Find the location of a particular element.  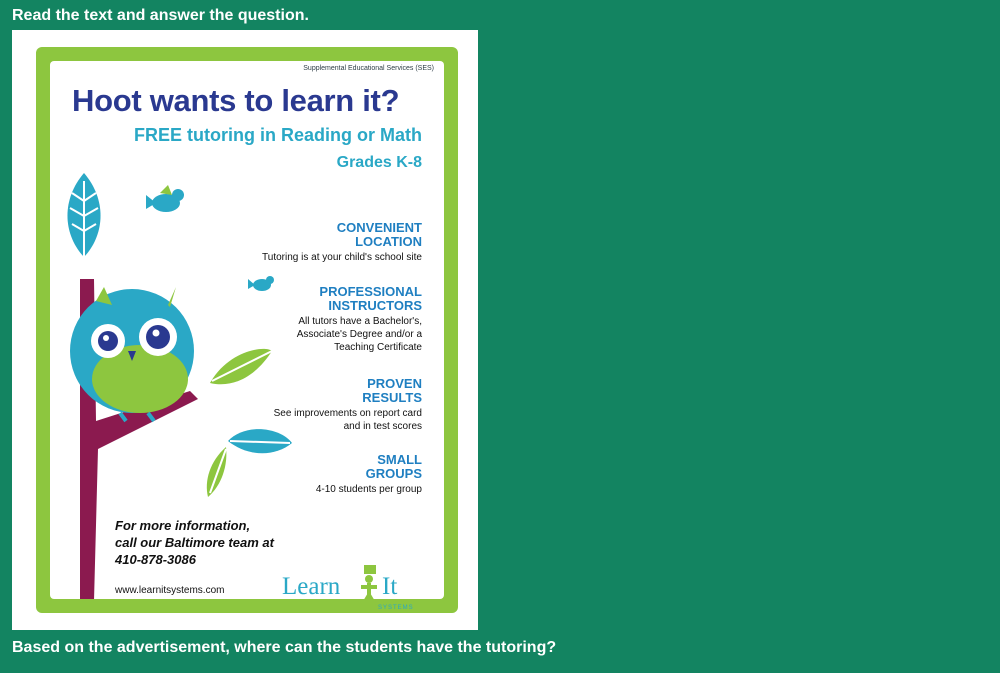

leaf-icon is located at coordinates (84, 215).